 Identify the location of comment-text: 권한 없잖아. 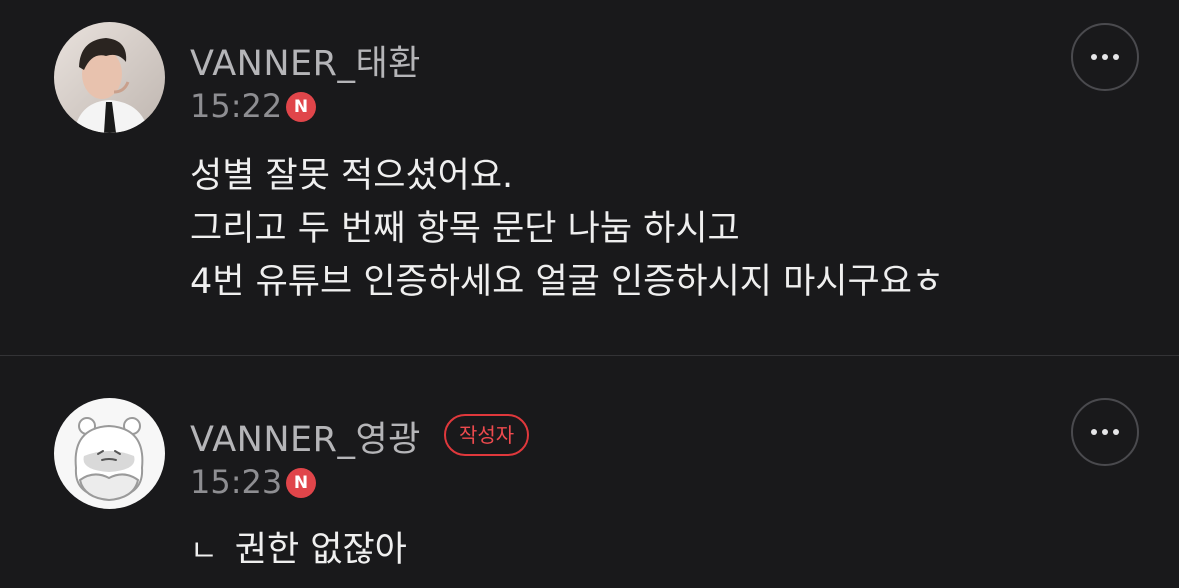
(320, 550).